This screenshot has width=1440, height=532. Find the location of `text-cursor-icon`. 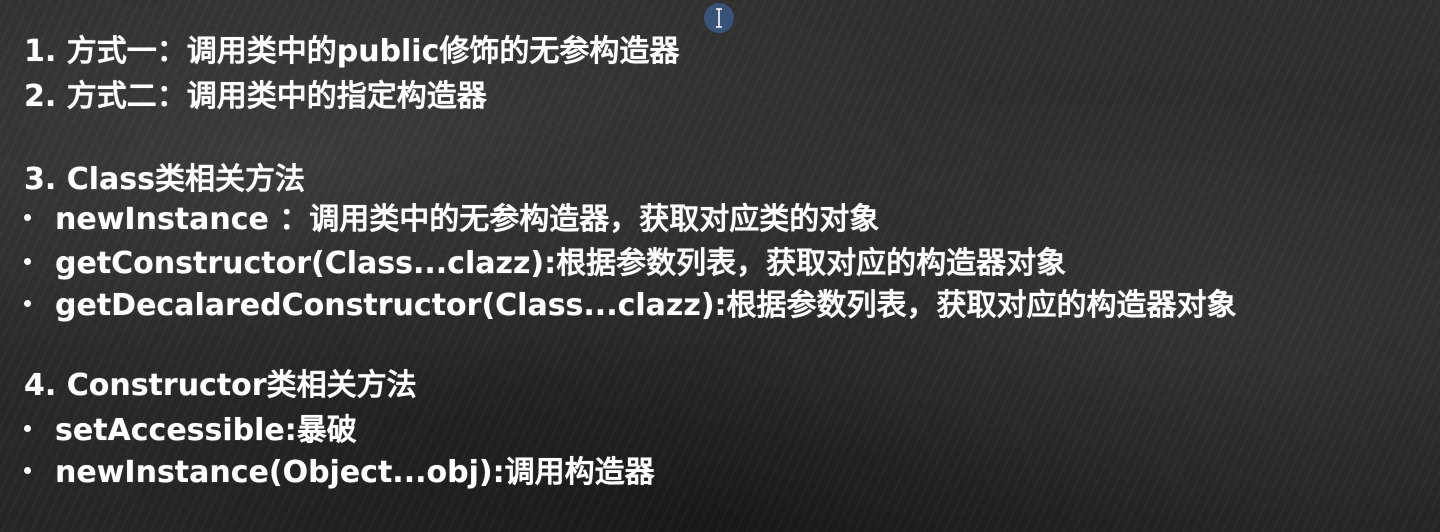

text-cursor-icon is located at coordinates (719, 18).